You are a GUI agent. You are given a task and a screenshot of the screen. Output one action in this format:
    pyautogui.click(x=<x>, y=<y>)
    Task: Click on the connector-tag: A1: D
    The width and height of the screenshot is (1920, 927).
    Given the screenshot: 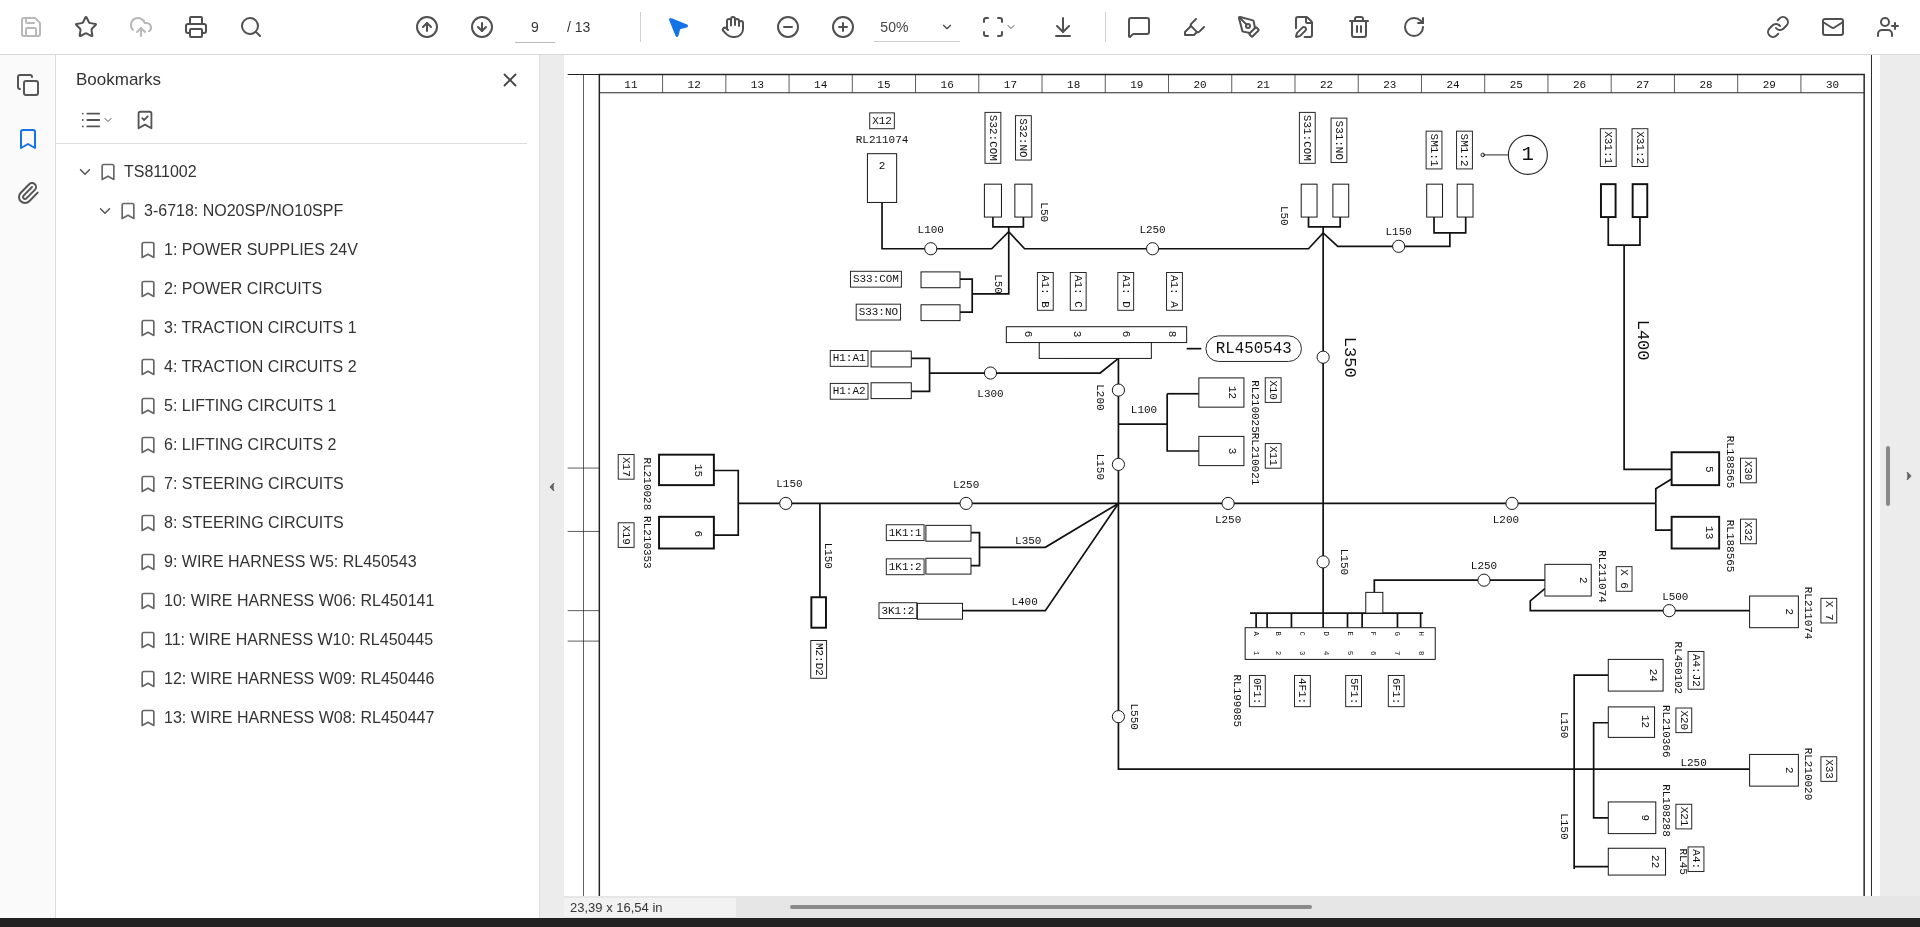 What is the action you would take?
    pyautogui.click(x=1126, y=291)
    